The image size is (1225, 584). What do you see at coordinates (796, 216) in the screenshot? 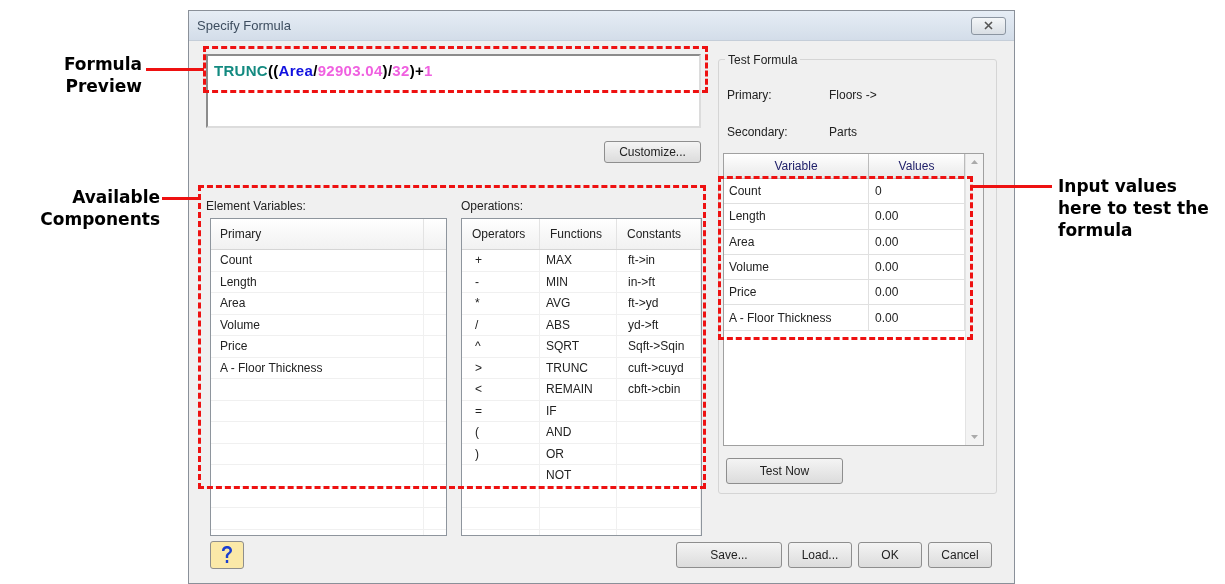
I see `table-cell: Length` at bounding box center [796, 216].